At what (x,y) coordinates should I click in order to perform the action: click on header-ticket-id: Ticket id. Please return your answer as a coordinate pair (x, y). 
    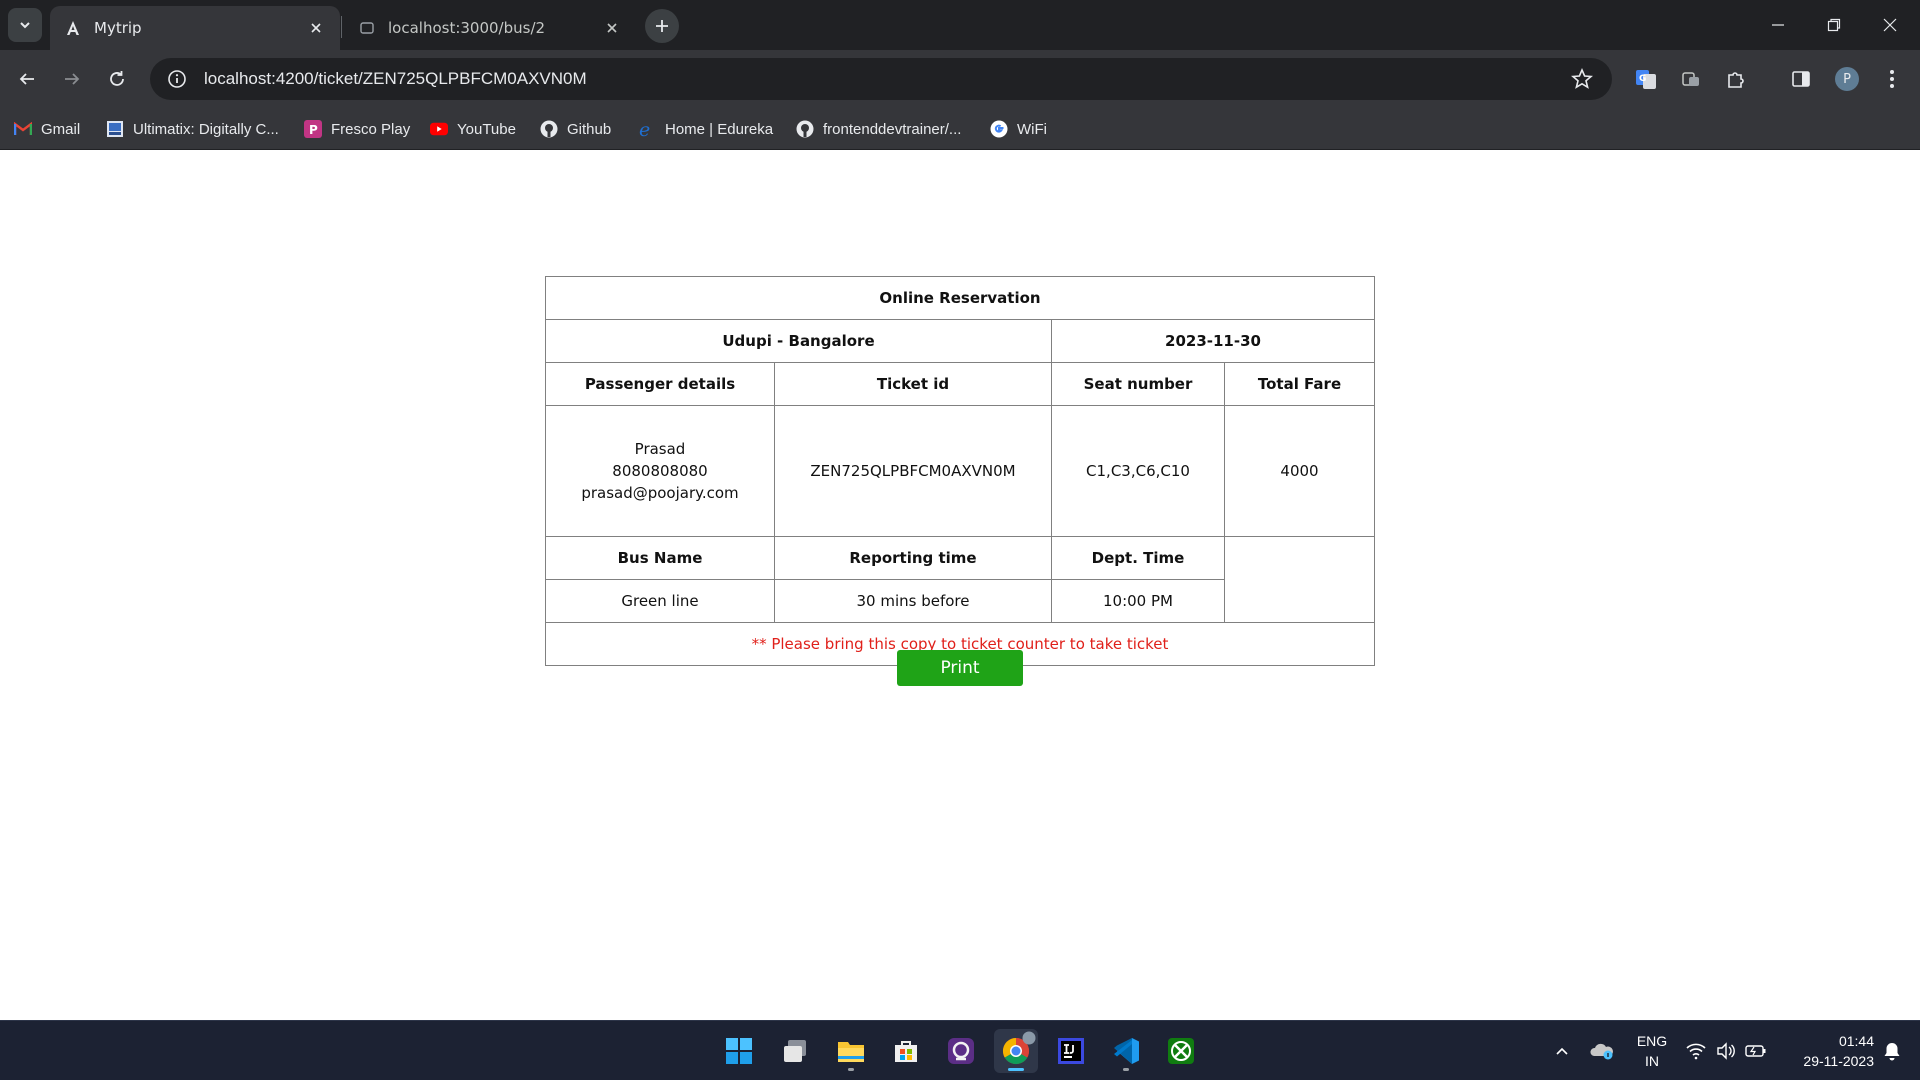
    Looking at the image, I should click on (913, 384).